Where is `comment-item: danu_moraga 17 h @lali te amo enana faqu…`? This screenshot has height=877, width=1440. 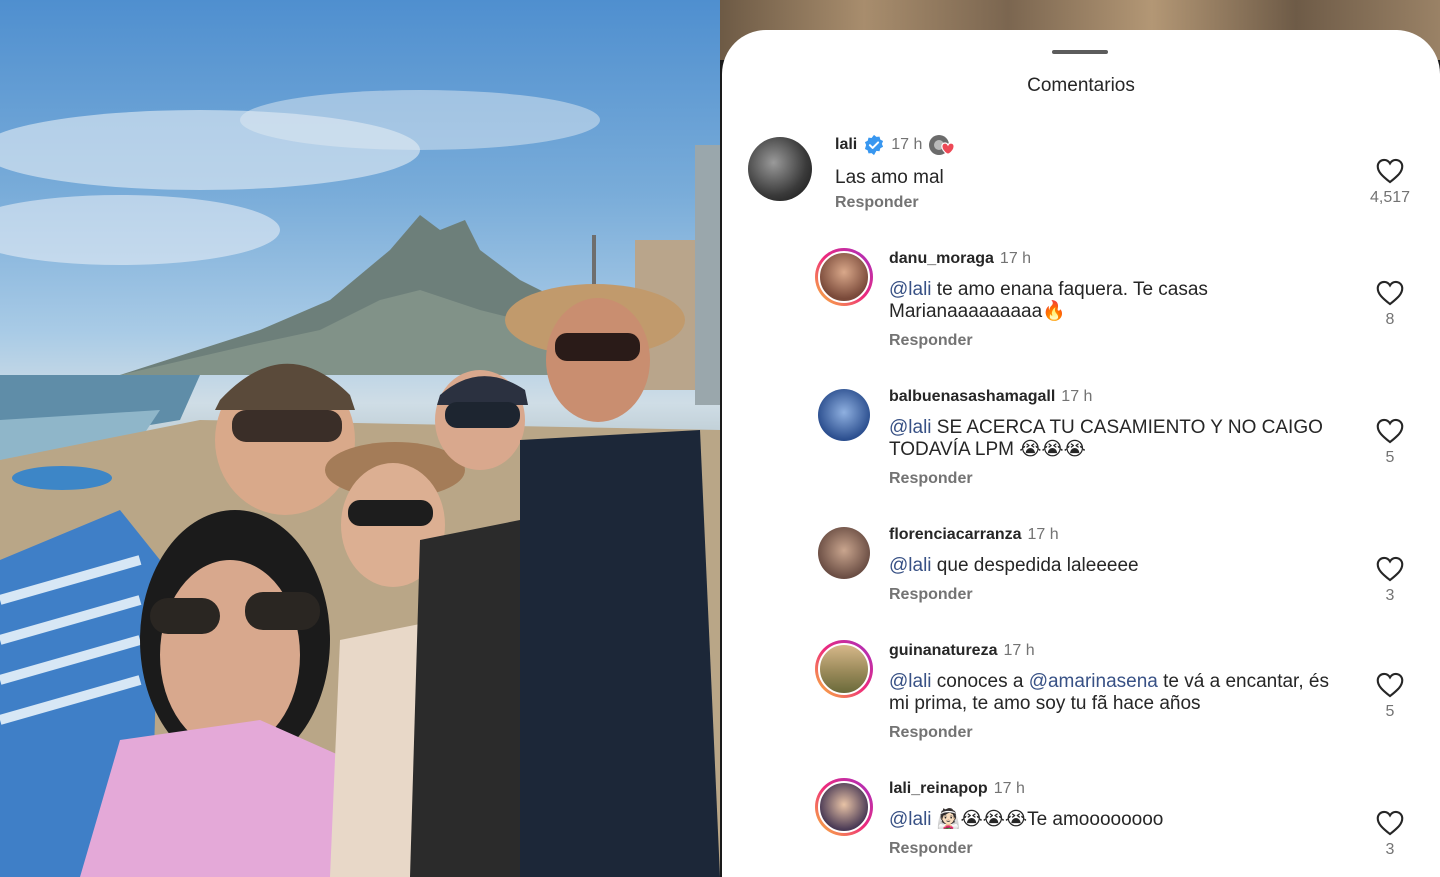
comment-item: danu_moraga 17 h @lali te amo enana faqu… is located at coordinates (1081, 309).